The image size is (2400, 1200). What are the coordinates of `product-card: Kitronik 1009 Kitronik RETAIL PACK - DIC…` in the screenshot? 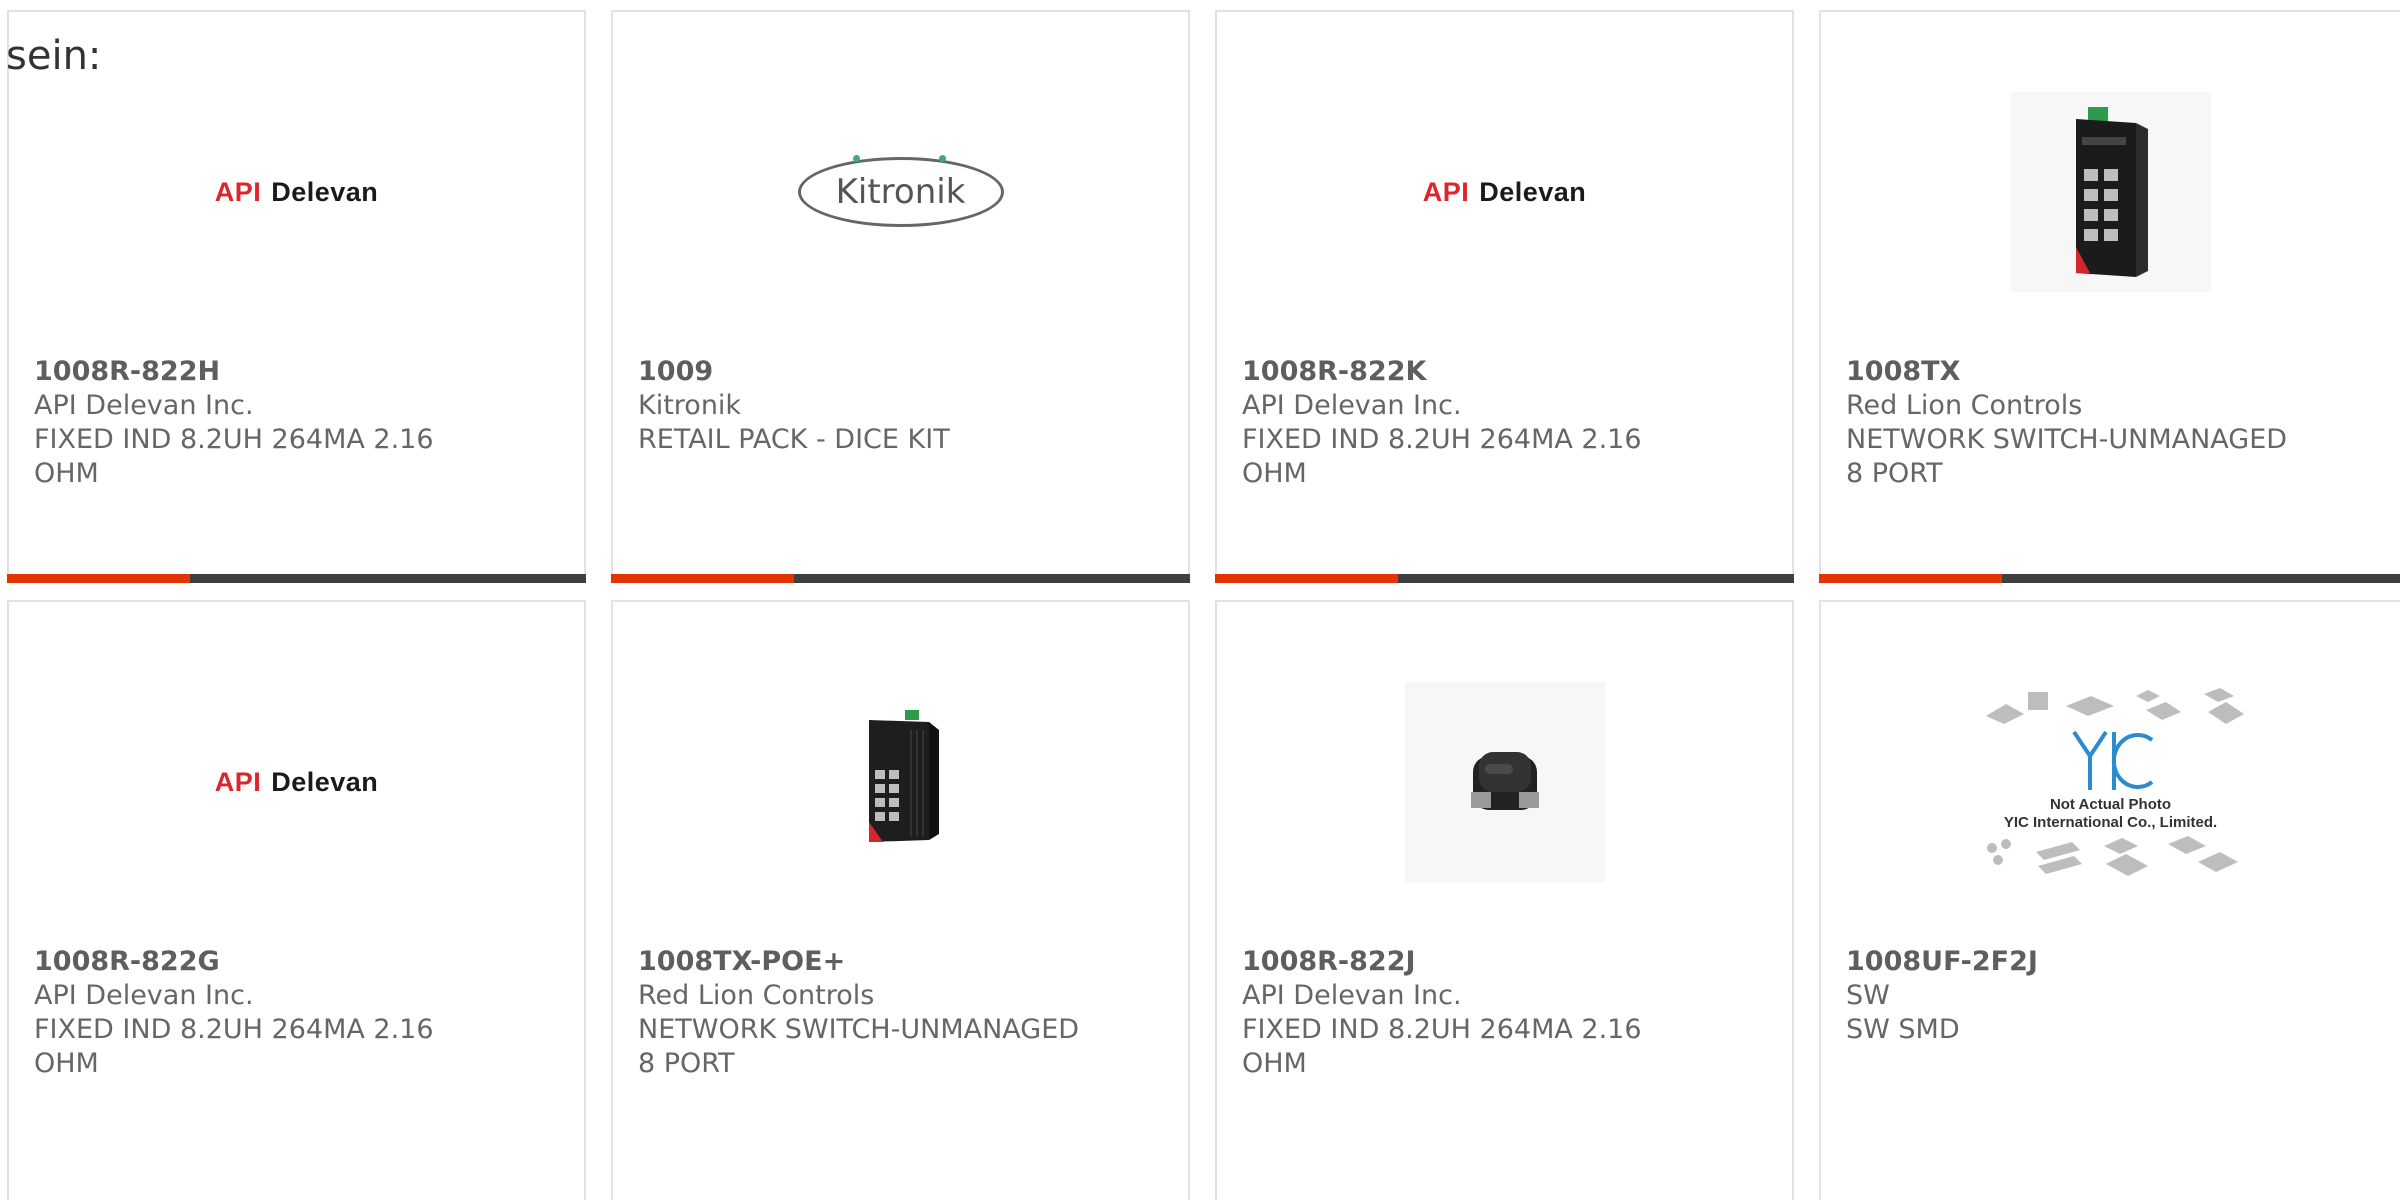 It's located at (900, 296).